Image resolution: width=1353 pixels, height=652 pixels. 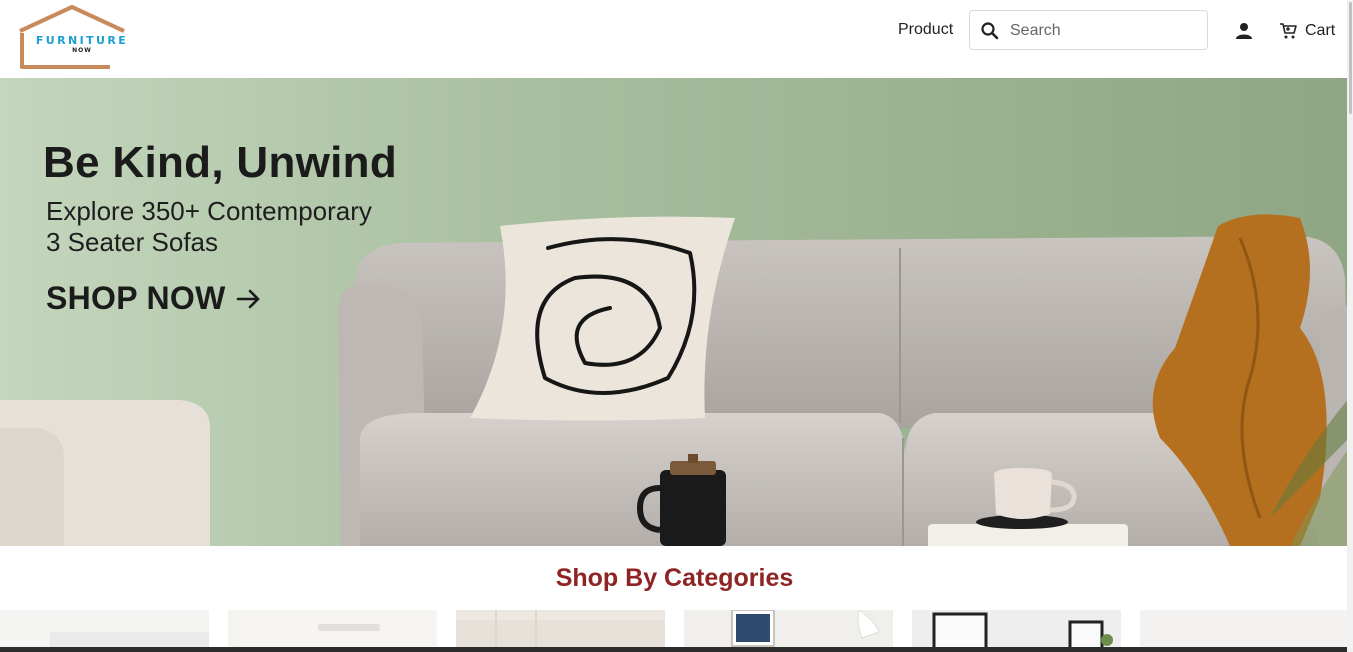 I want to click on cart-button: Cart, so click(x=1307, y=31).